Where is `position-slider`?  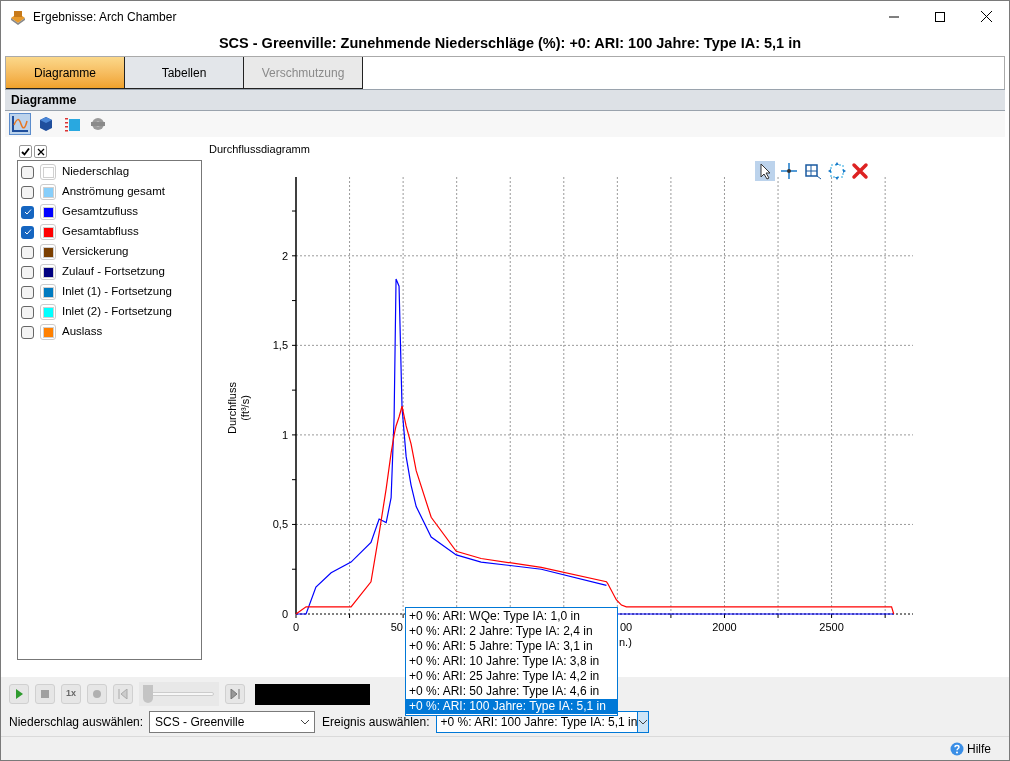
position-slider is located at coordinates (179, 694).